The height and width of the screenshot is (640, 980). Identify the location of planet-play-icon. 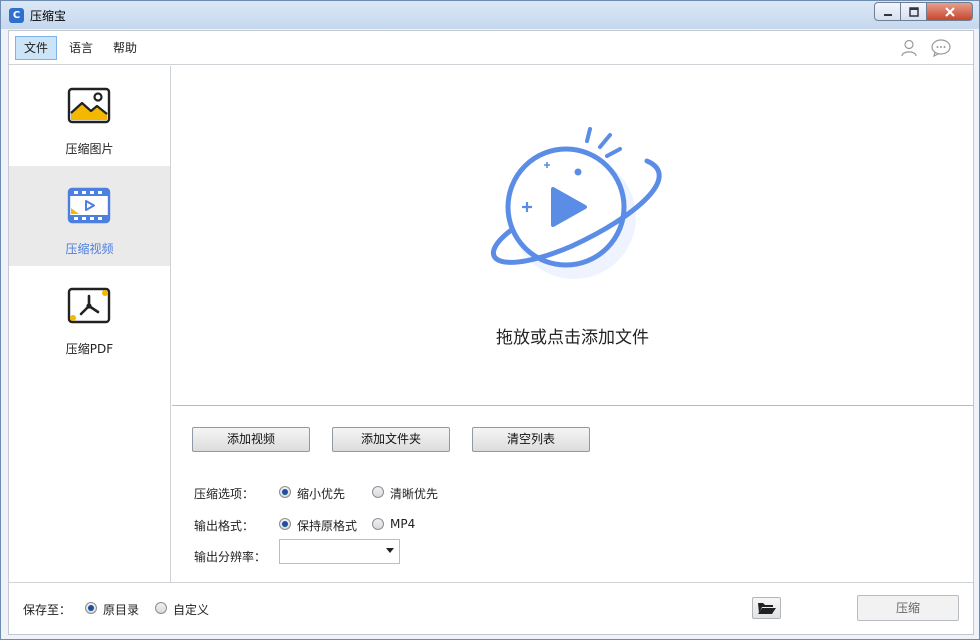
(576, 203).